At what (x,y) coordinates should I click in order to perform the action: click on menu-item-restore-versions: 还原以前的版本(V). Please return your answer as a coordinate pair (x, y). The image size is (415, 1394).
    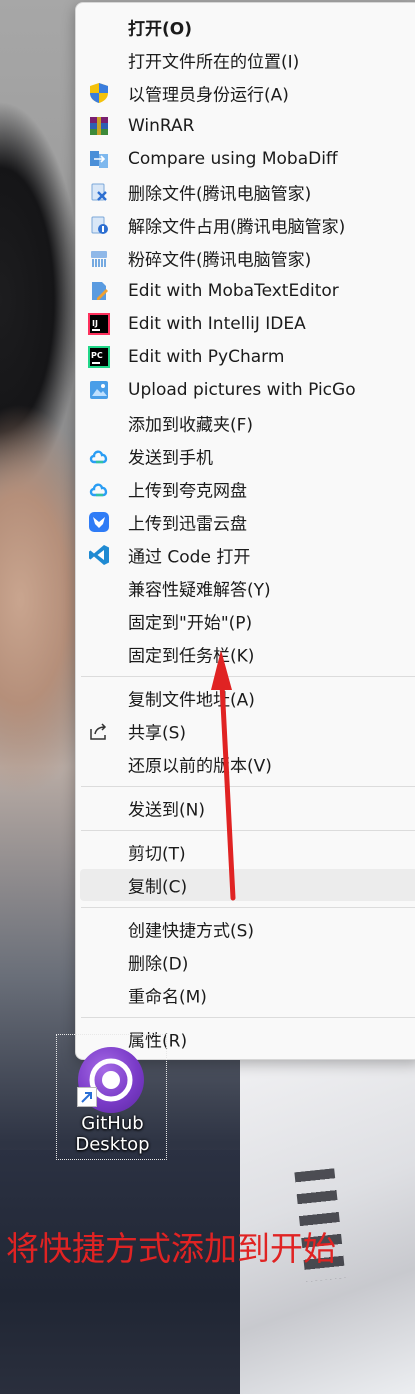
    Looking at the image, I should click on (247, 764).